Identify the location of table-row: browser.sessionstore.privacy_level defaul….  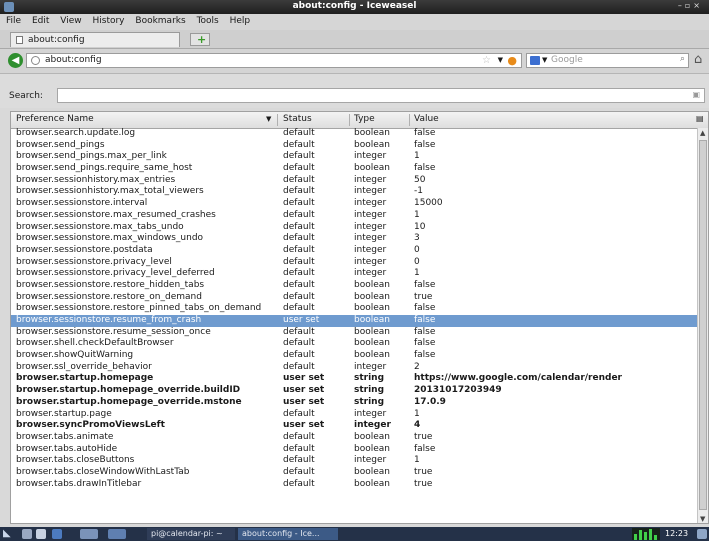
(354, 263).